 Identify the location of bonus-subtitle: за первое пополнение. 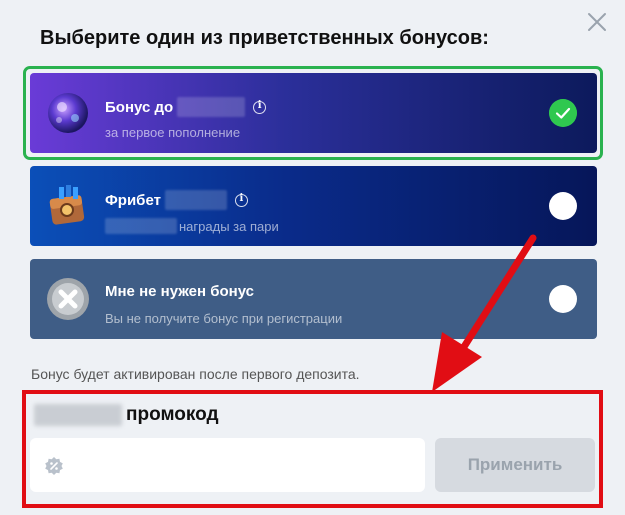
(173, 132).